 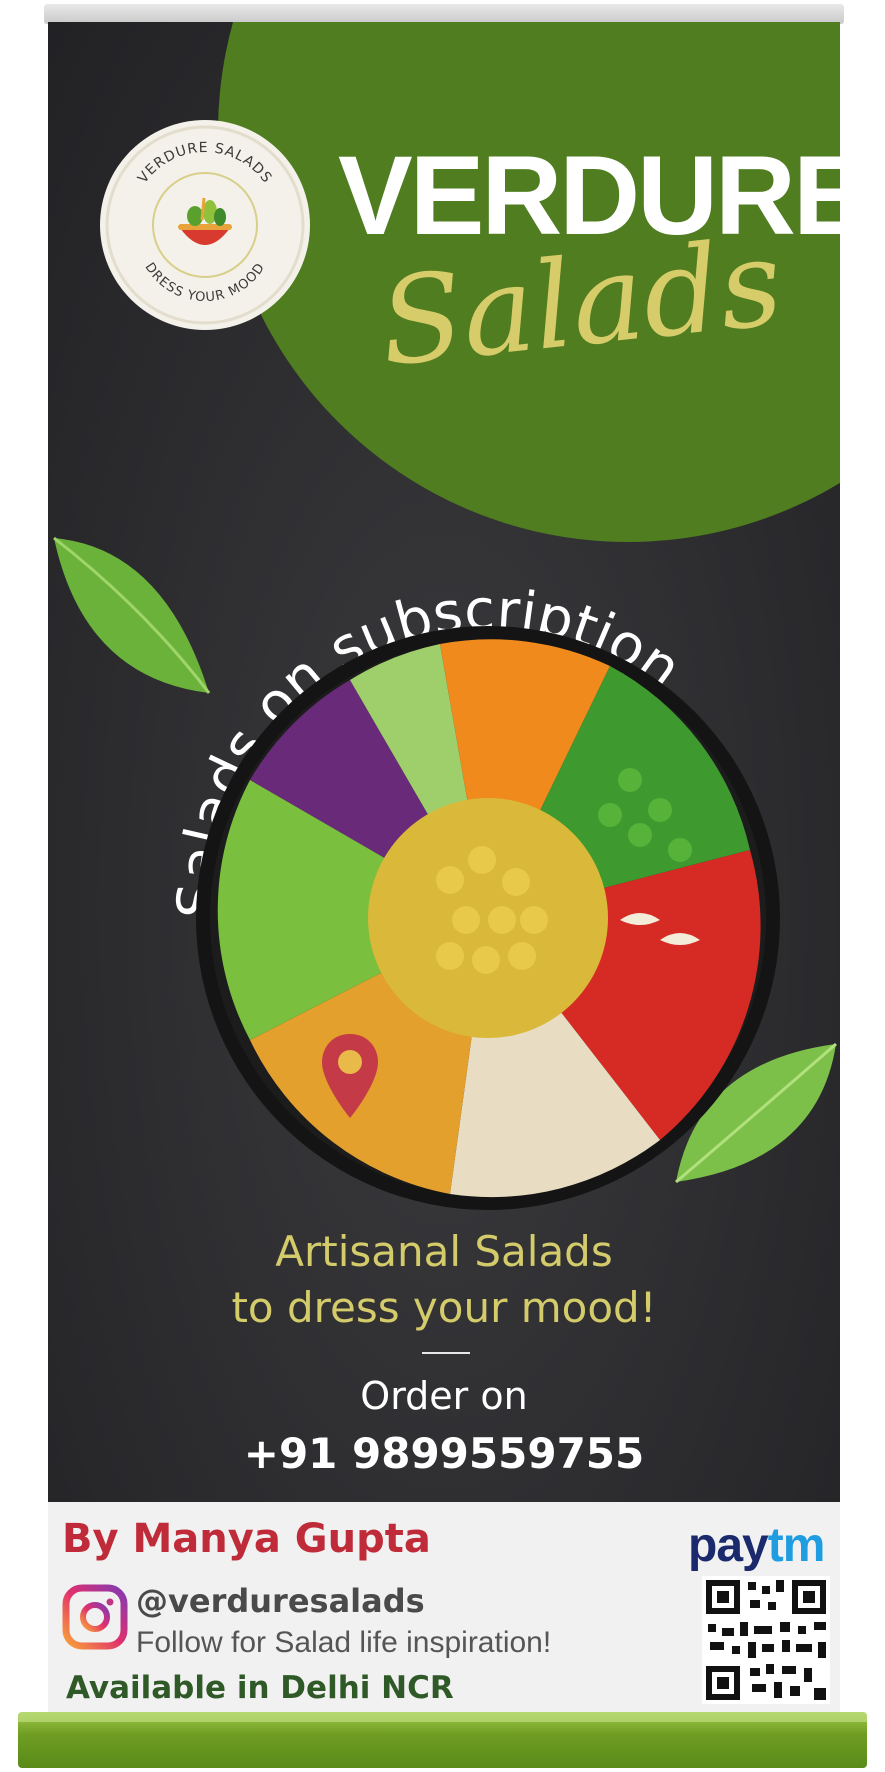 What do you see at coordinates (246, 1539) in the screenshot?
I see `author-name: By Manya Gupta` at bounding box center [246, 1539].